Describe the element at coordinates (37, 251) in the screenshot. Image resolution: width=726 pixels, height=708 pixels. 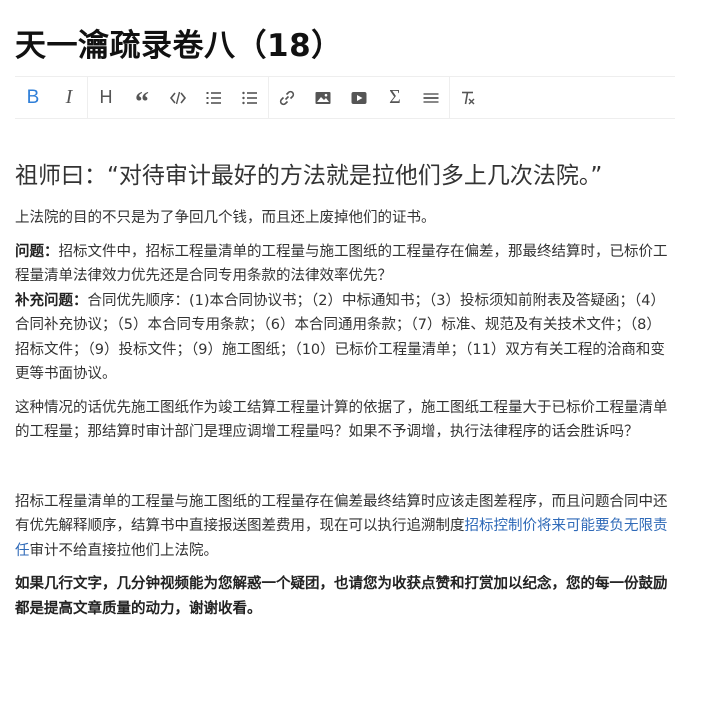
I see `question-label: 问题：` at that location.